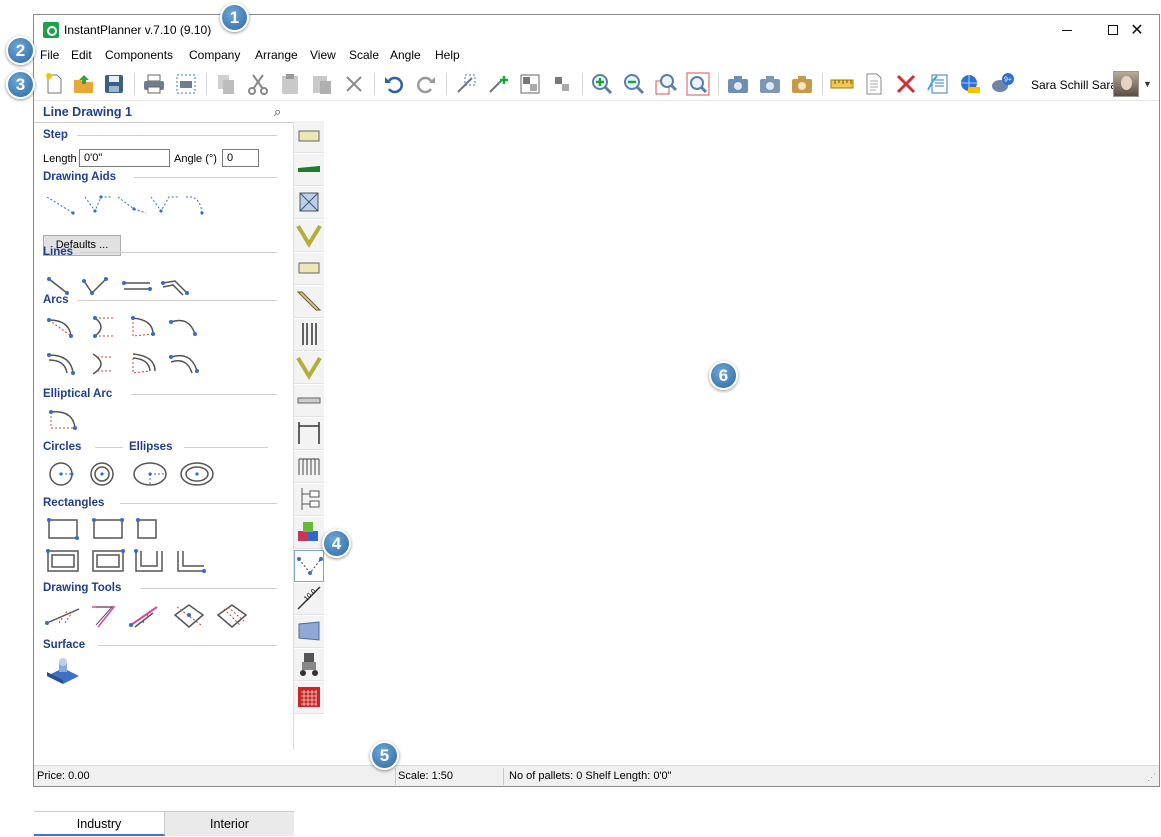 This screenshot has height=837, width=1161. What do you see at coordinates (258, 84) in the screenshot?
I see `cut-icon` at bounding box center [258, 84].